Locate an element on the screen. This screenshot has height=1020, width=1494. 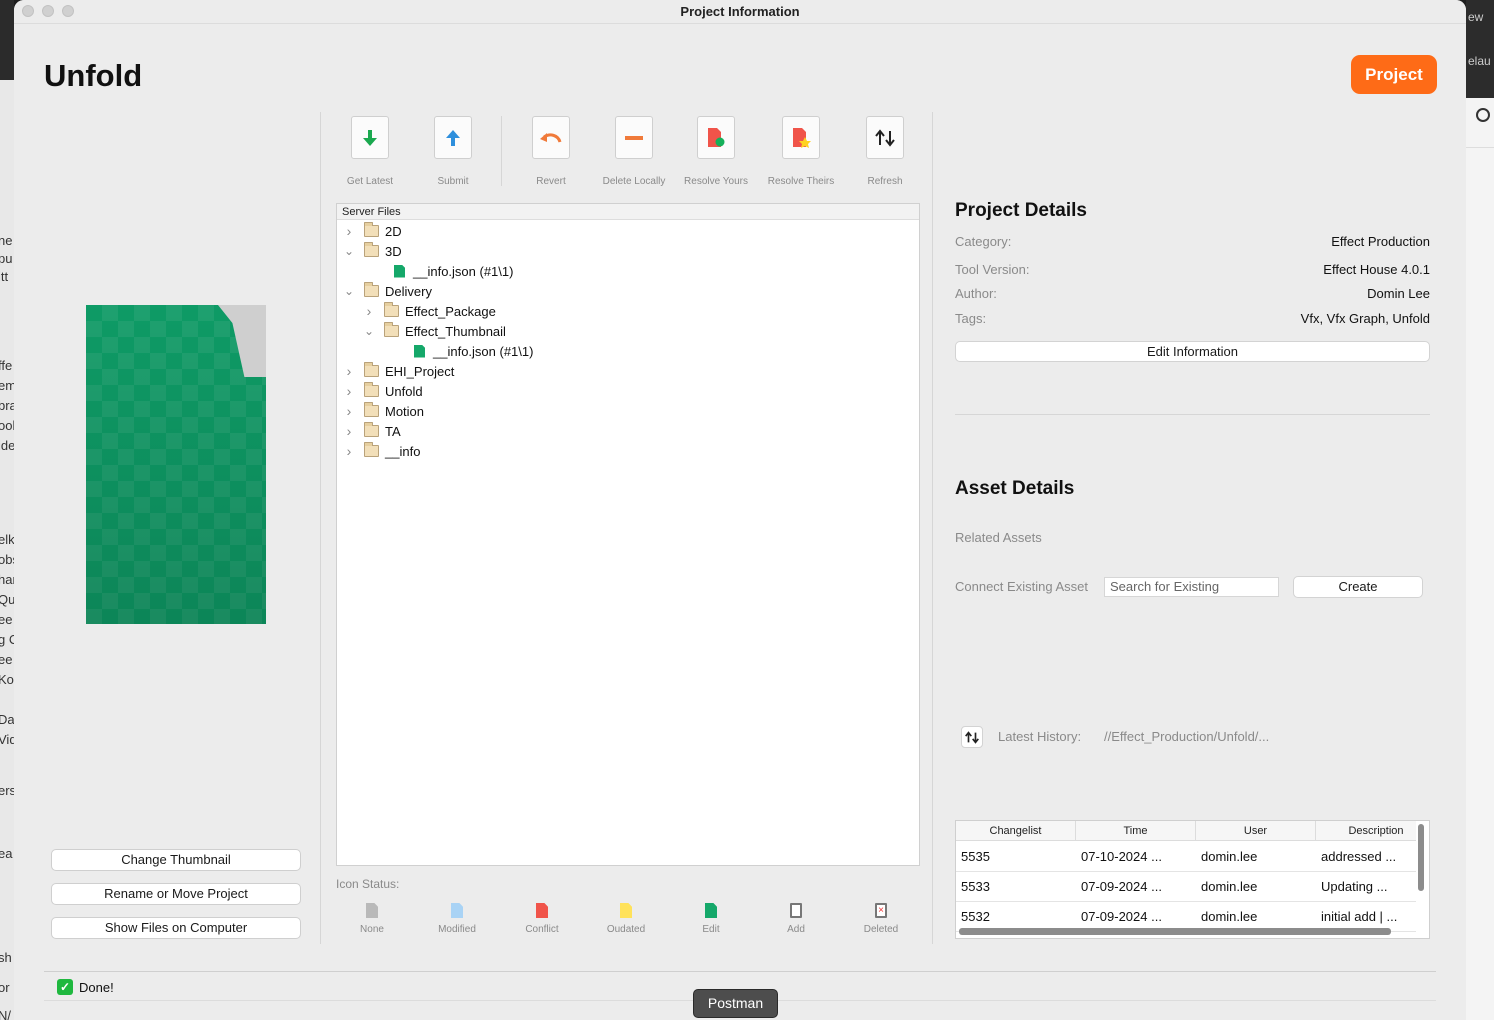
background-text: ee is located at coordinates (6, 619).